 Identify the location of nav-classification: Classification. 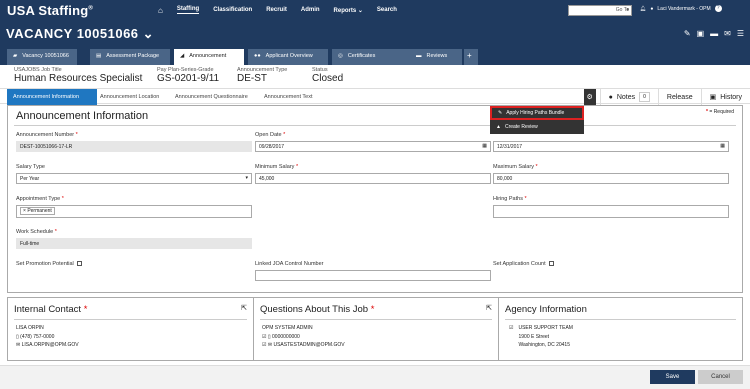
(232, 10).